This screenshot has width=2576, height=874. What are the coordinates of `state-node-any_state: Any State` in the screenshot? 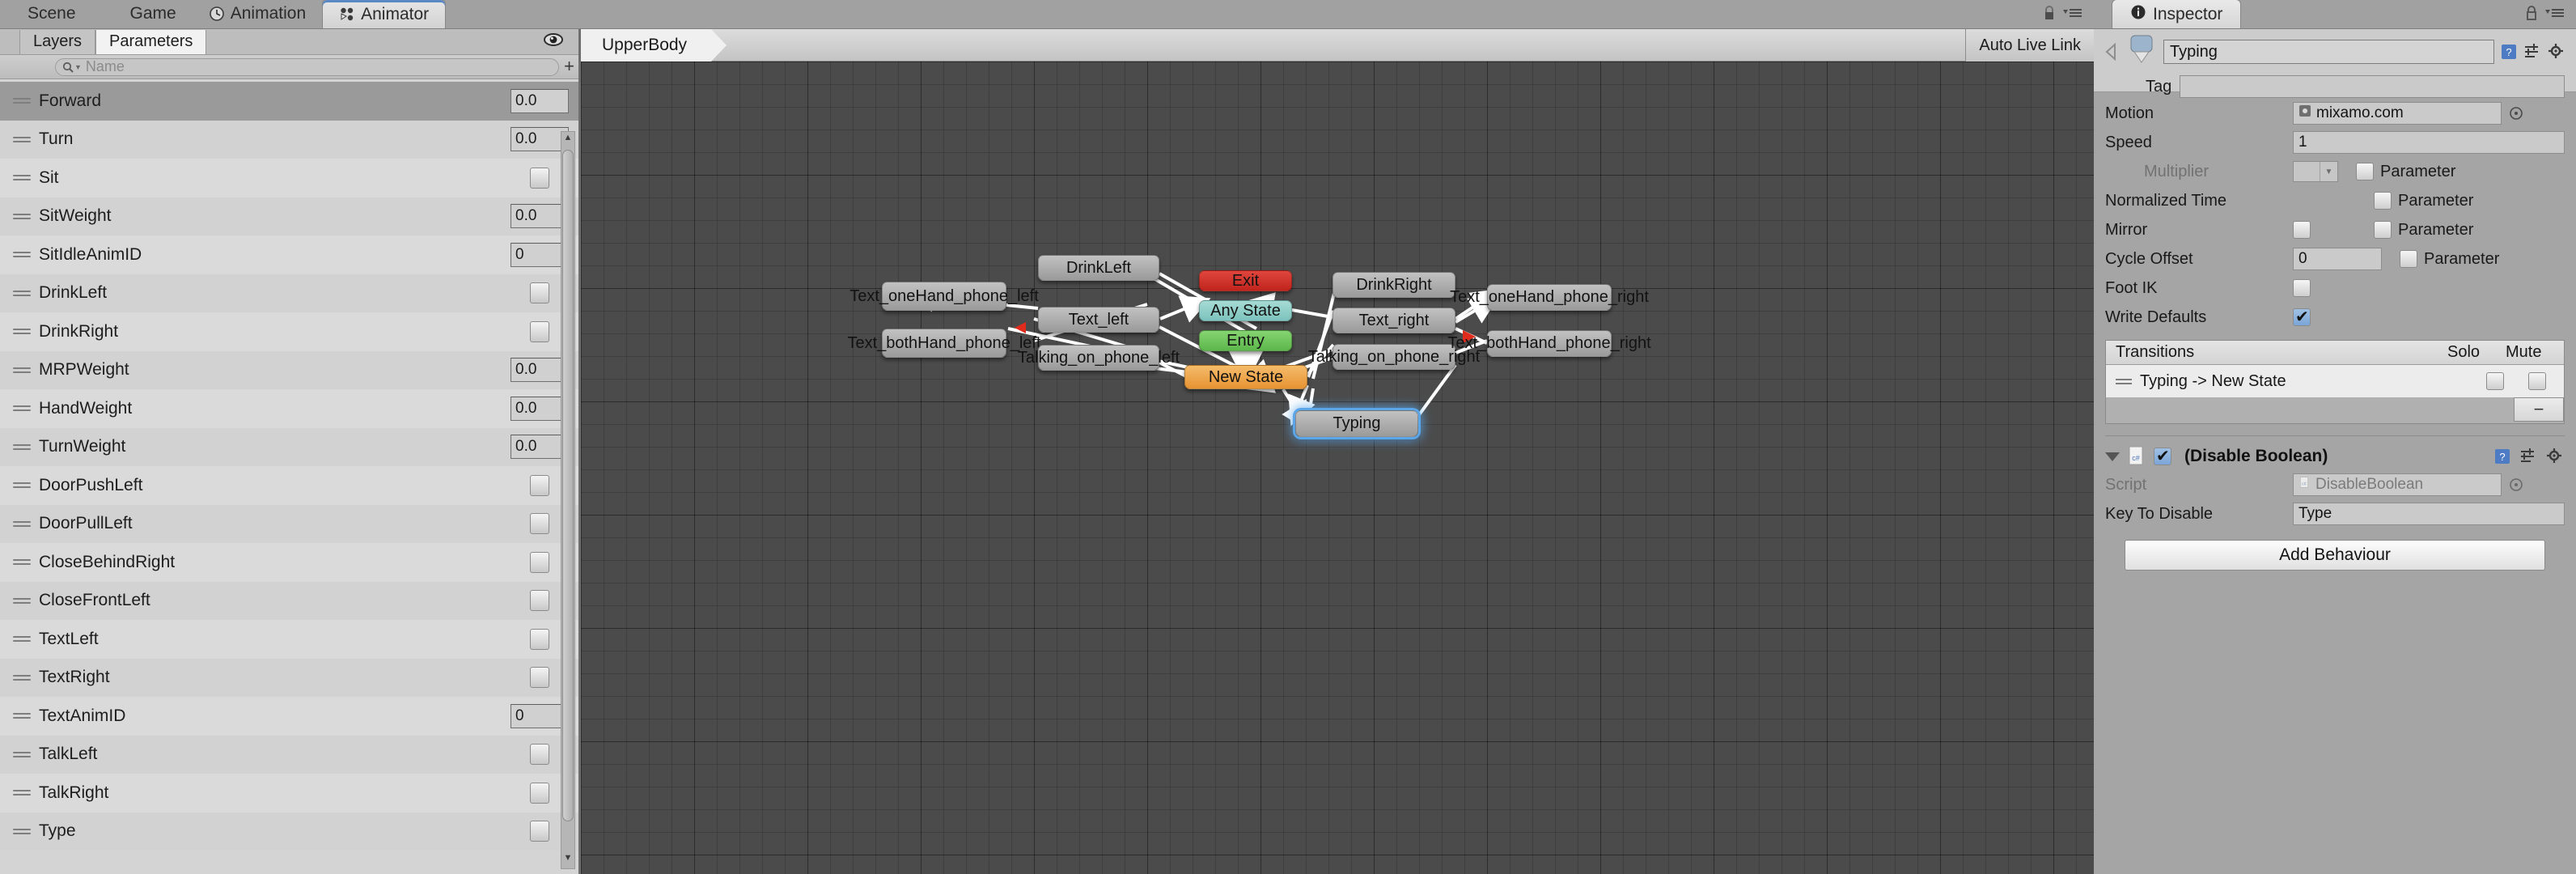 It's located at (1245, 310).